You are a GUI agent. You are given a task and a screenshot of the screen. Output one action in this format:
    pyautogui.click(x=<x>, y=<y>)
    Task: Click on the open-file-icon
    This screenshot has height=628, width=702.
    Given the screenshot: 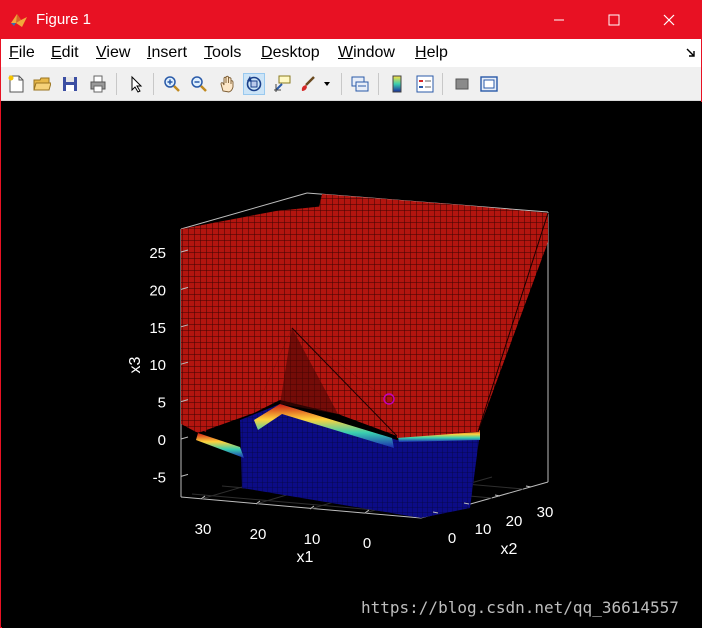 What is the action you would take?
    pyautogui.click(x=42, y=84)
    